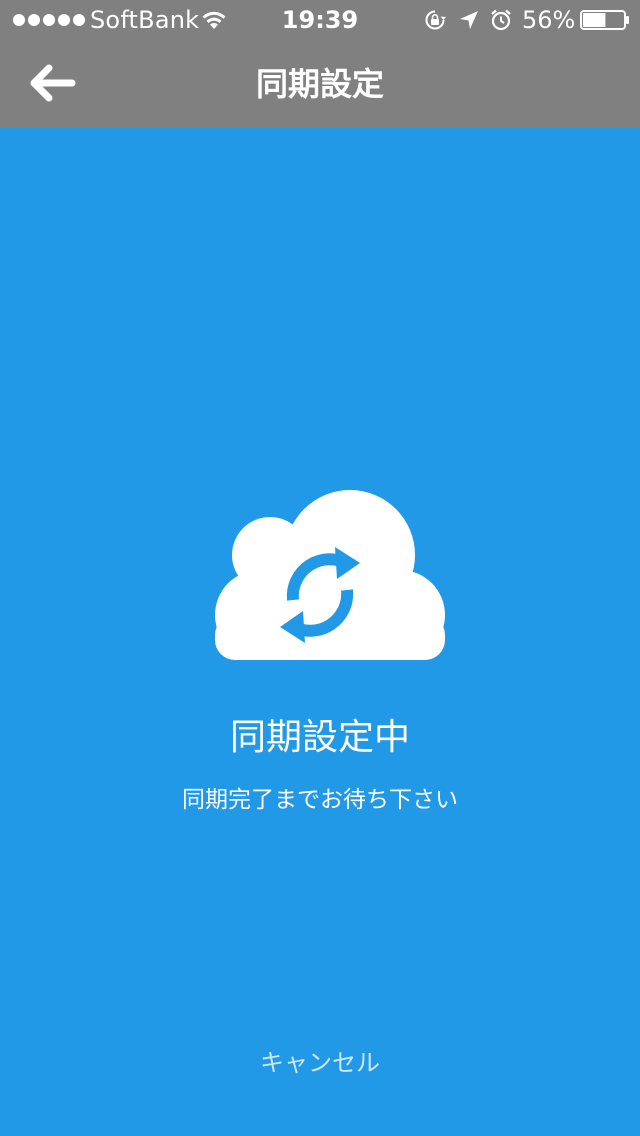 The height and width of the screenshot is (1136, 640). Describe the element at coordinates (501, 20) in the screenshot. I see `alarm-icon` at that location.